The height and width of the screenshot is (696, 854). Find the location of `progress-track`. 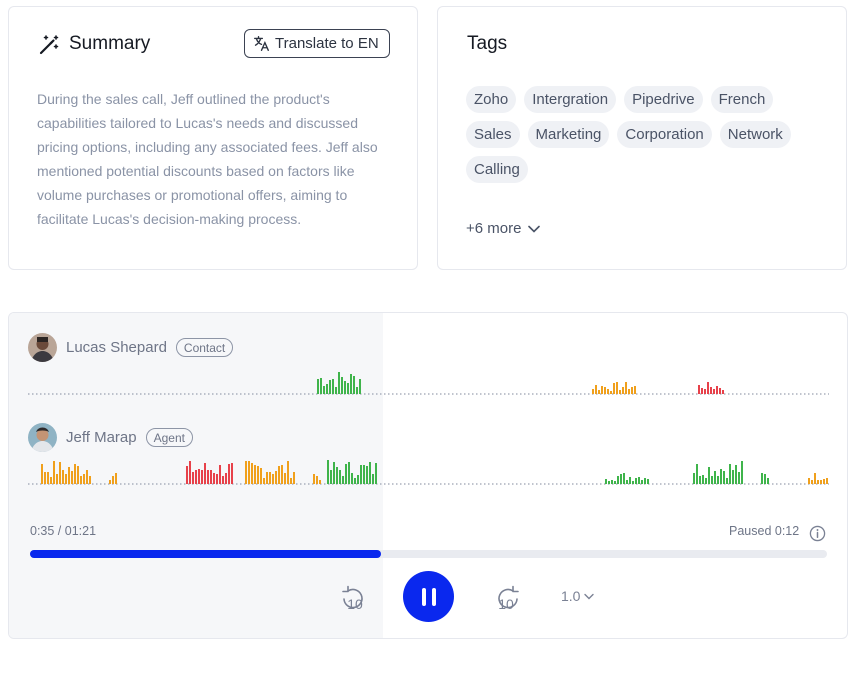

progress-track is located at coordinates (428, 554).